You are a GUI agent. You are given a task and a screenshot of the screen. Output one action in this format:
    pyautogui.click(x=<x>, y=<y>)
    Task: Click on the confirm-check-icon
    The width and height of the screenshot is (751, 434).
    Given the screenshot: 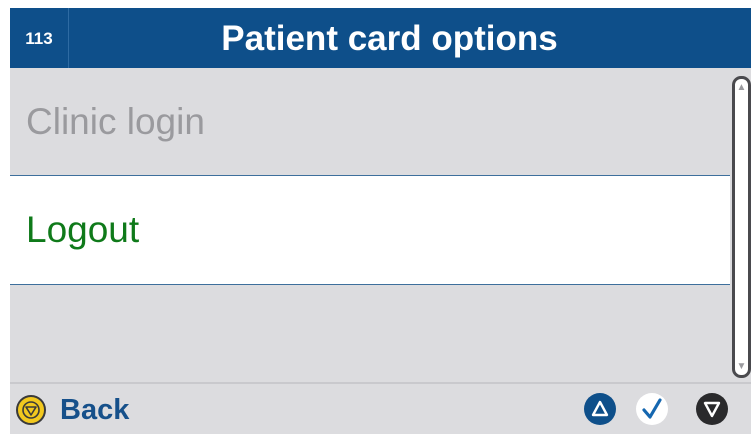 What is the action you would take?
    pyautogui.click(x=652, y=408)
    